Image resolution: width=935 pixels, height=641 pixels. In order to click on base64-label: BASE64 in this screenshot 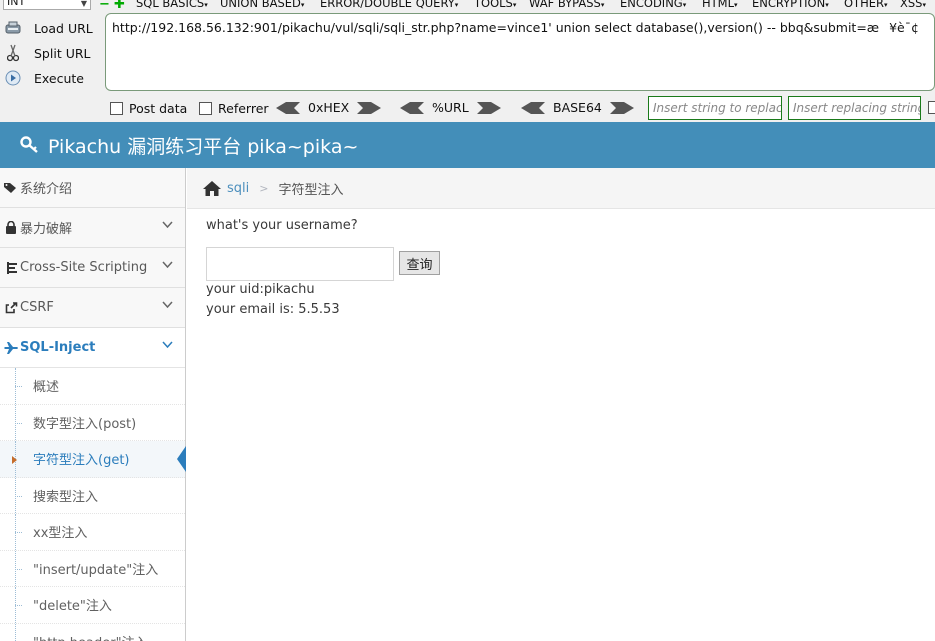, I will do `click(577, 107)`.